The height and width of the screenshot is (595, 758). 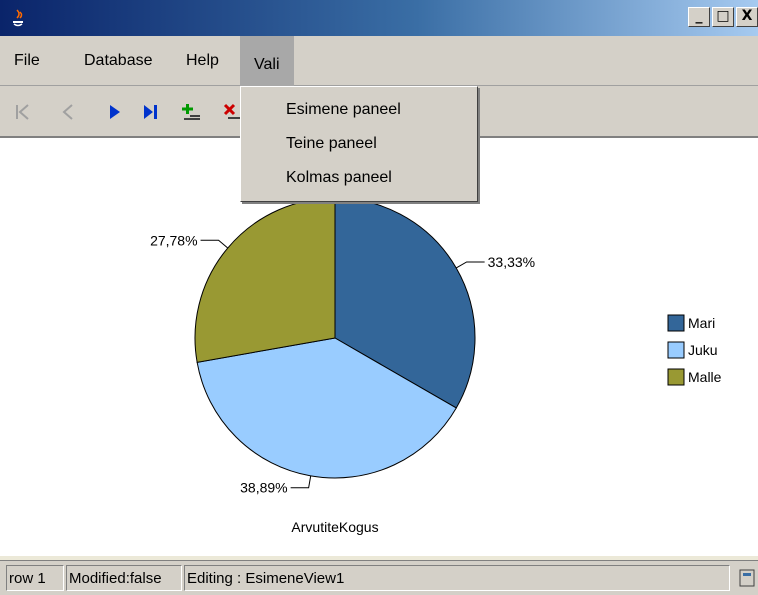 I want to click on legend-swatch-mari, so click(x=676, y=323).